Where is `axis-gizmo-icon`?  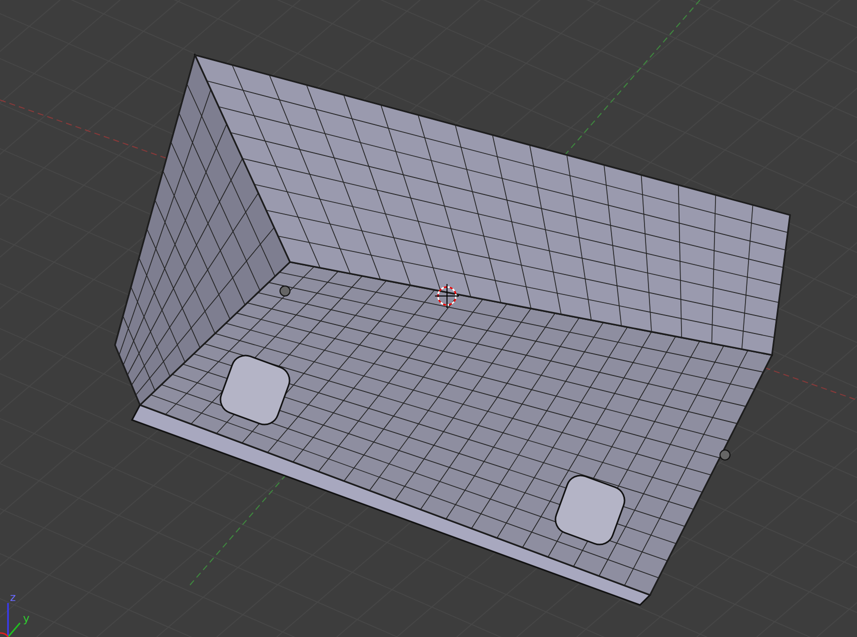 axis-gizmo-icon is located at coordinates (10, 620).